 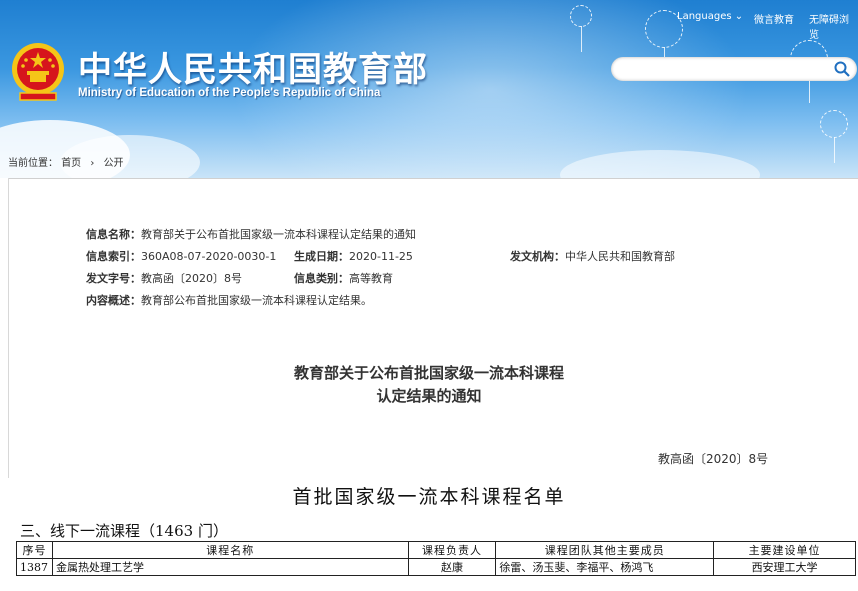 What do you see at coordinates (191, 278) in the screenshot?
I see `meta-docno-value: 教高函〔2020〕8号` at bounding box center [191, 278].